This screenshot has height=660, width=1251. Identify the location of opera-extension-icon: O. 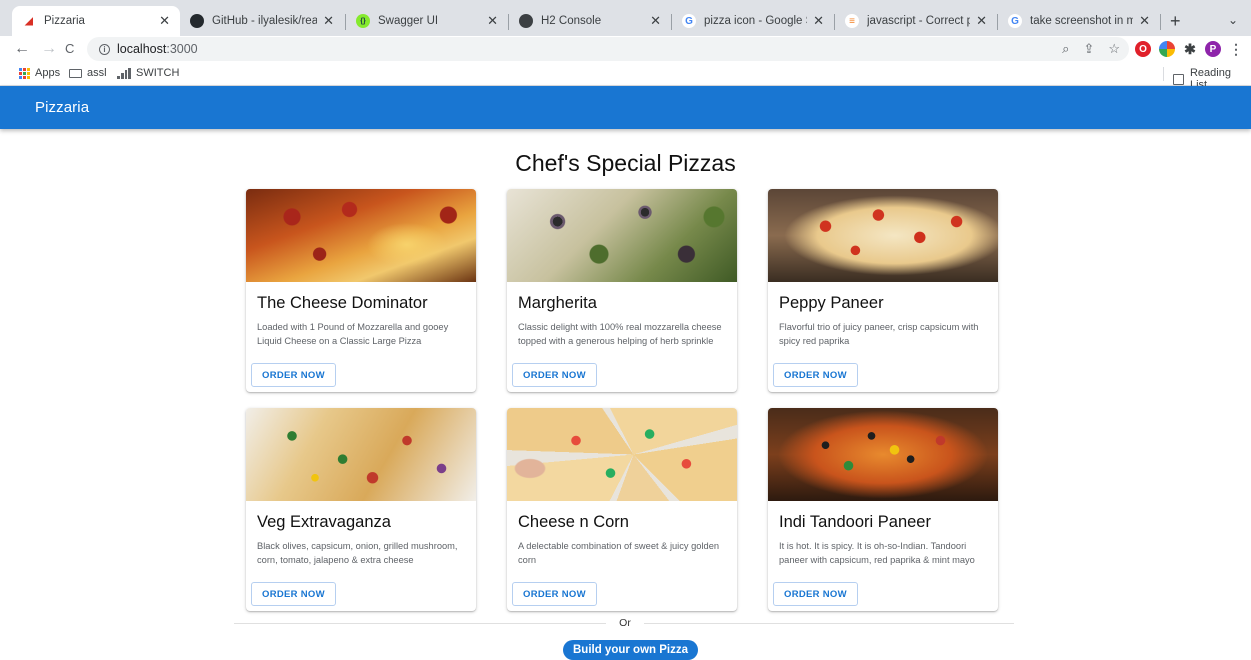
(1143, 49).